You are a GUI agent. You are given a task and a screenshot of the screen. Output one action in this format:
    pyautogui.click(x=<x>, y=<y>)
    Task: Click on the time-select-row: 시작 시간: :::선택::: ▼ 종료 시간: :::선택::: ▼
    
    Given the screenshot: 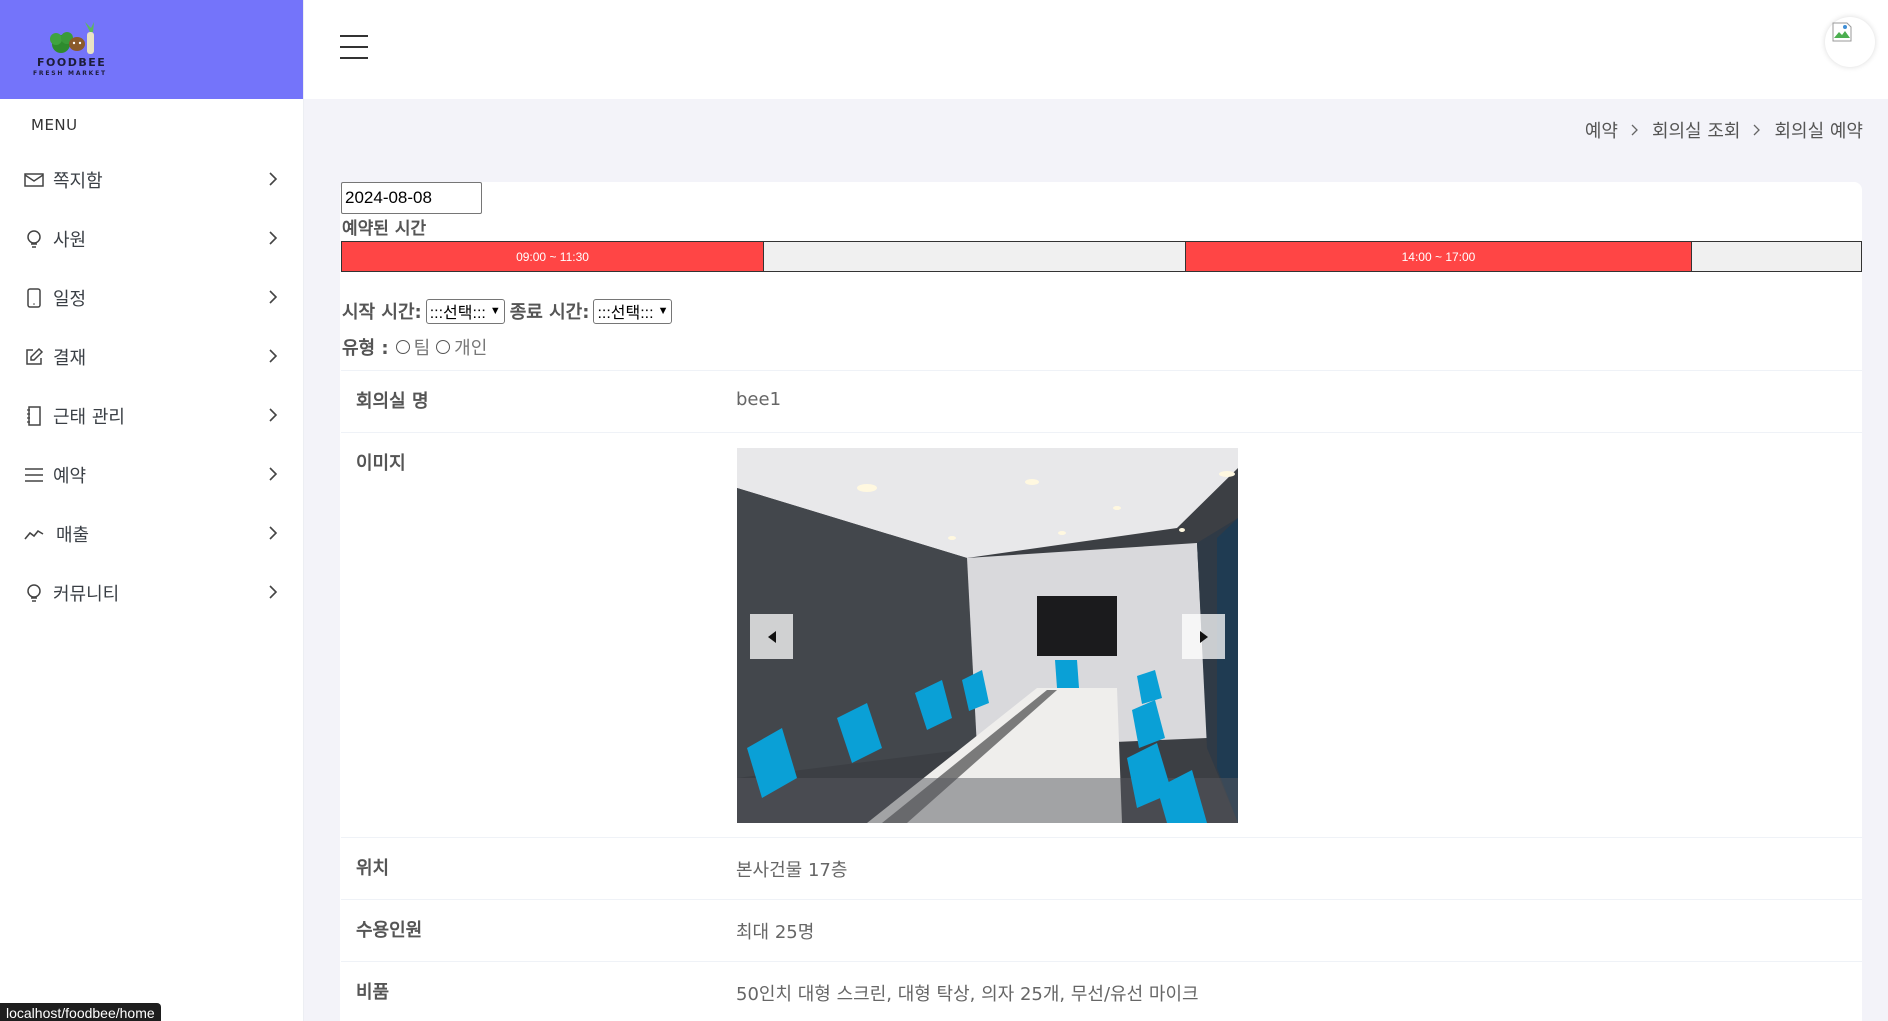 What is the action you would take?
    pyautogui.click(x=509, y=311)
    